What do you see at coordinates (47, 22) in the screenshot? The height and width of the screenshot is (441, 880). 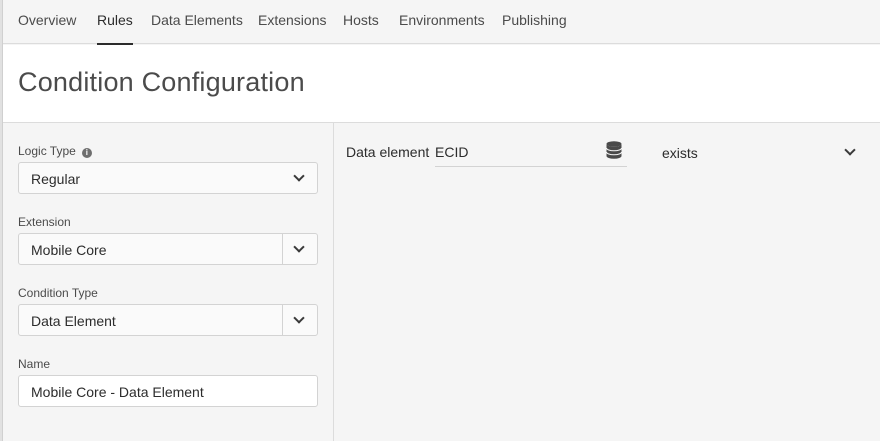 I see `tab-overview: Overview` at bounding box center [47, 22].